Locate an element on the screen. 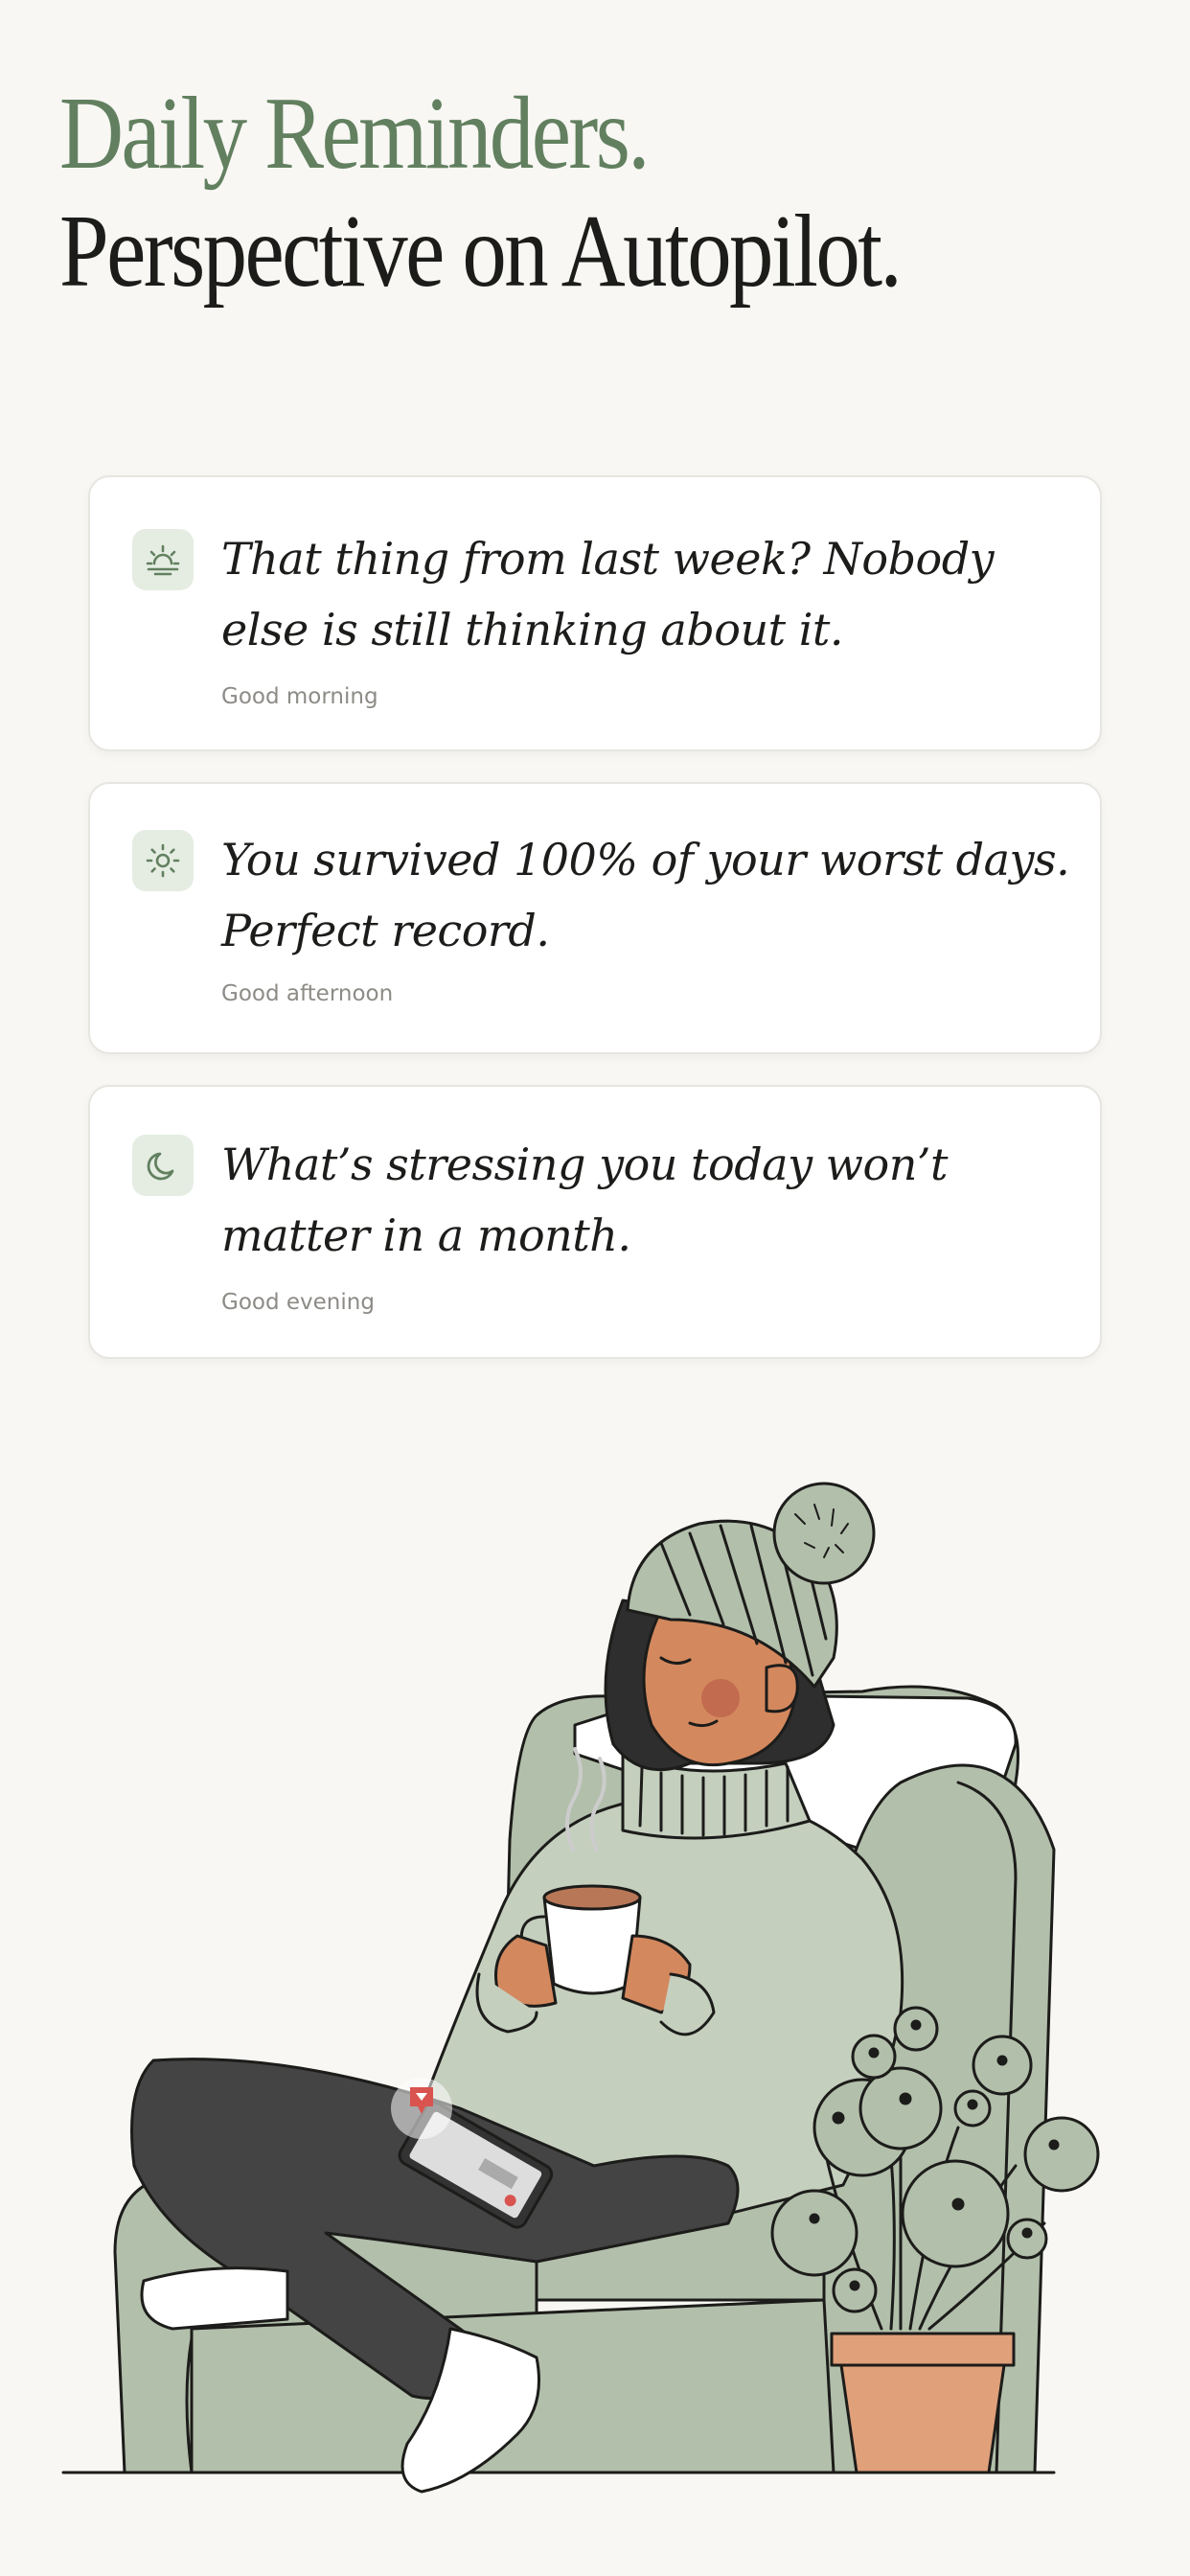 The image size is (1190, 2576). cheek is located at coordinates (720, 1698).